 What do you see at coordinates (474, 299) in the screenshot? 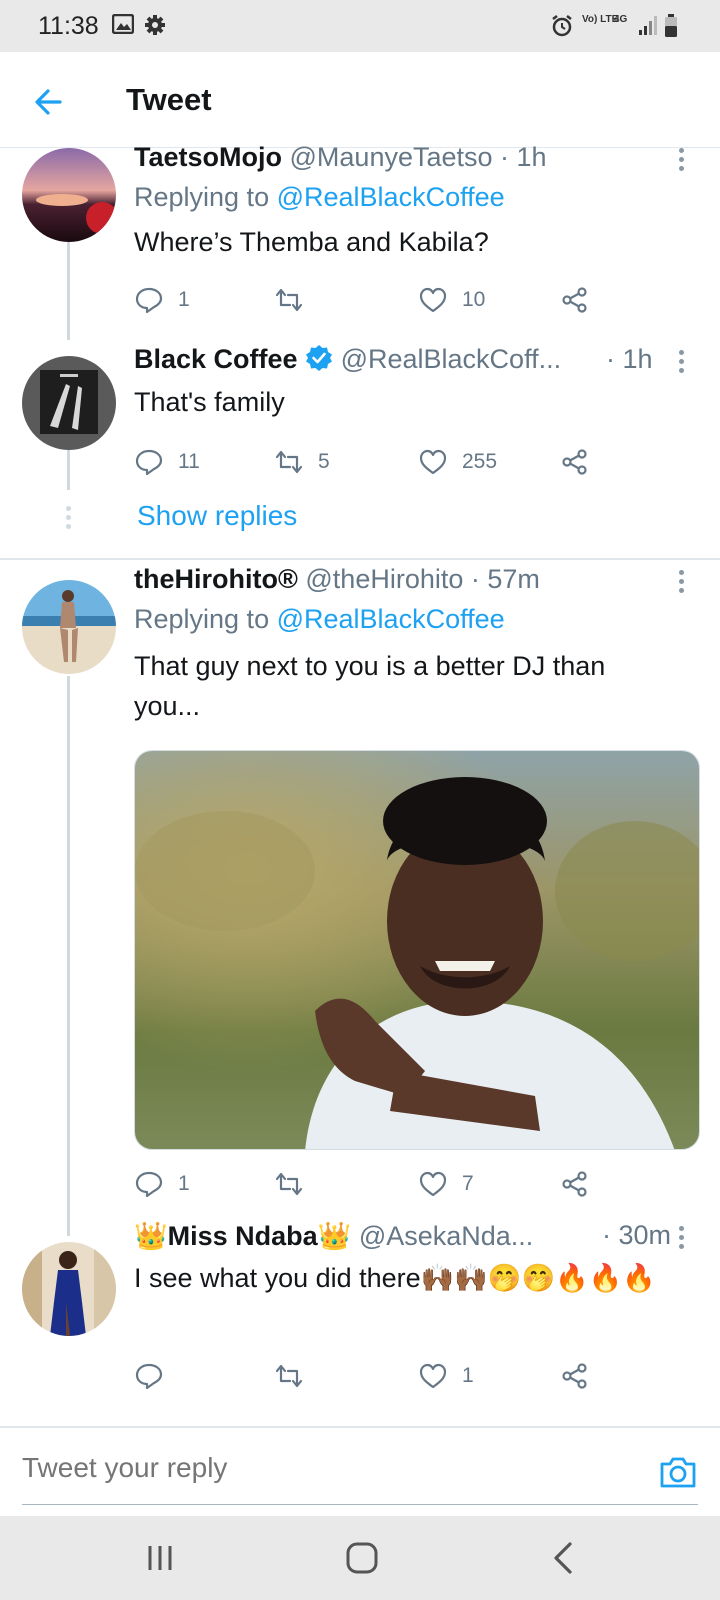
I see `like-count: 10` at bounding box center [474, 299].